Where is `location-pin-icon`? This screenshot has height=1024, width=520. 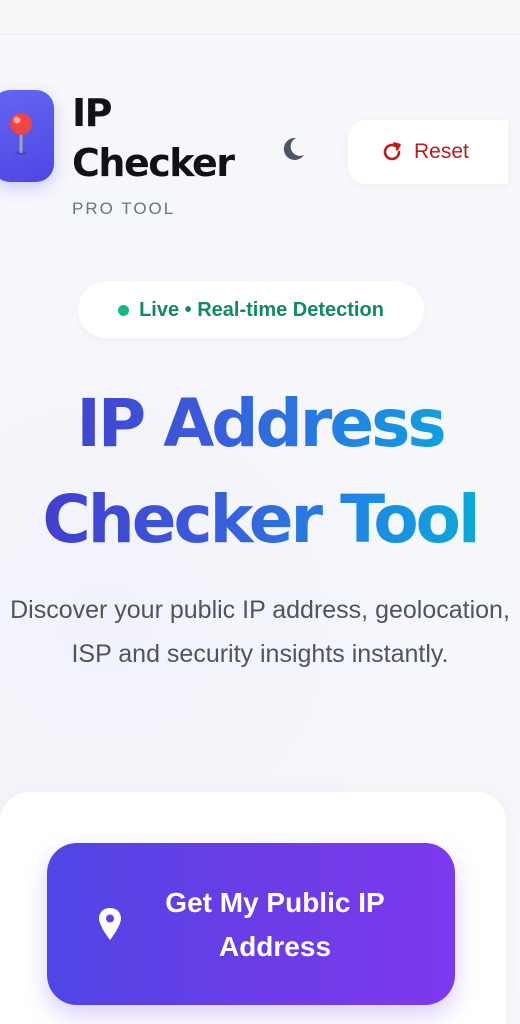
location-pin-icon is located at coordinates (110, 924).